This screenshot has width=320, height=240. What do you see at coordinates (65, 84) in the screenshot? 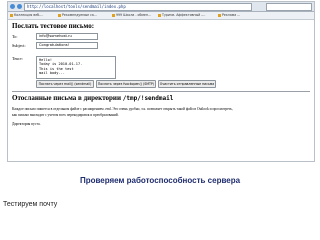
I see `send-mail-button: Послать через mail() (sendmail)` at bounding box center [65, 84].